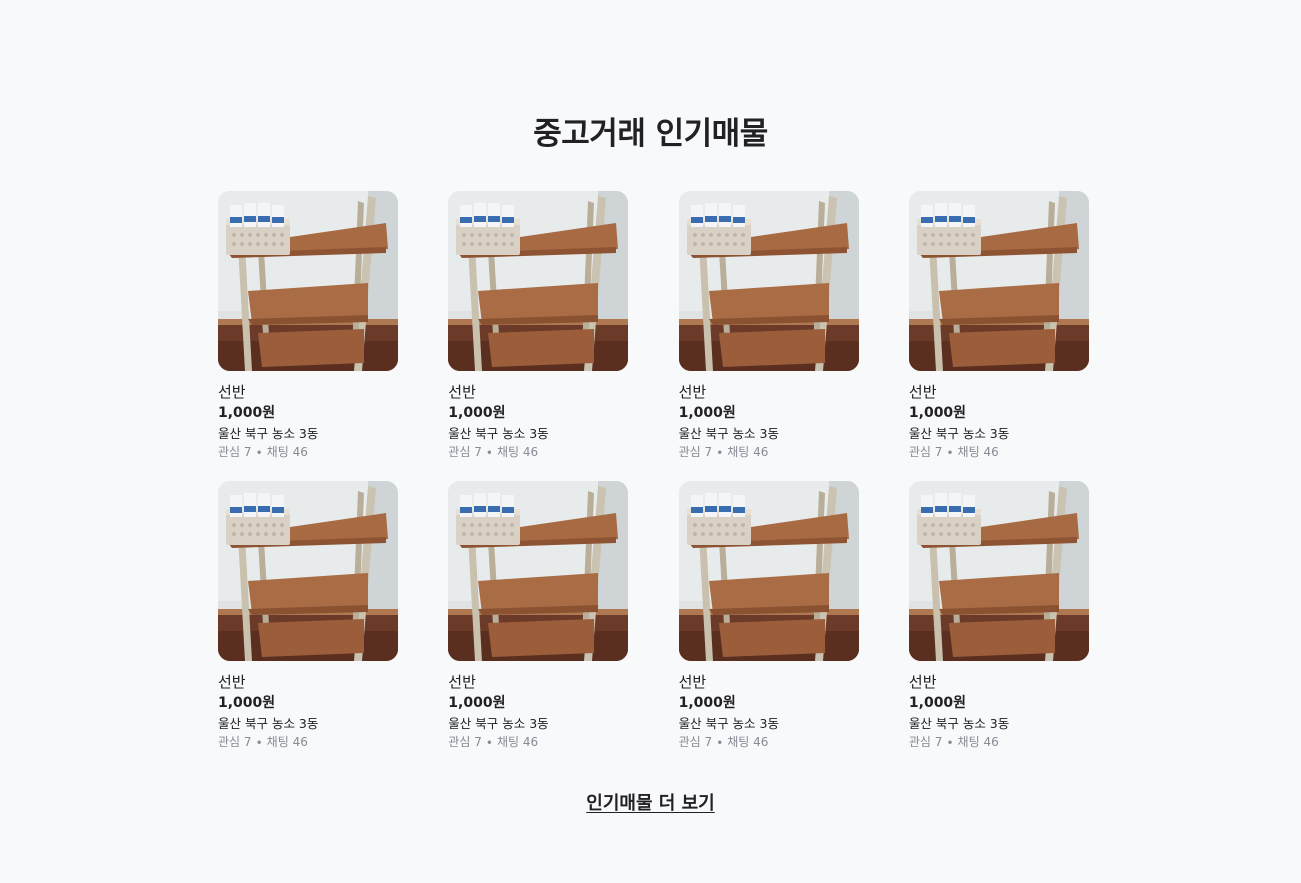 This screenshot has width=1301, height=883. I want to click on more-hot-articles-link: 인기매물 더 보기, so click(650, 803).